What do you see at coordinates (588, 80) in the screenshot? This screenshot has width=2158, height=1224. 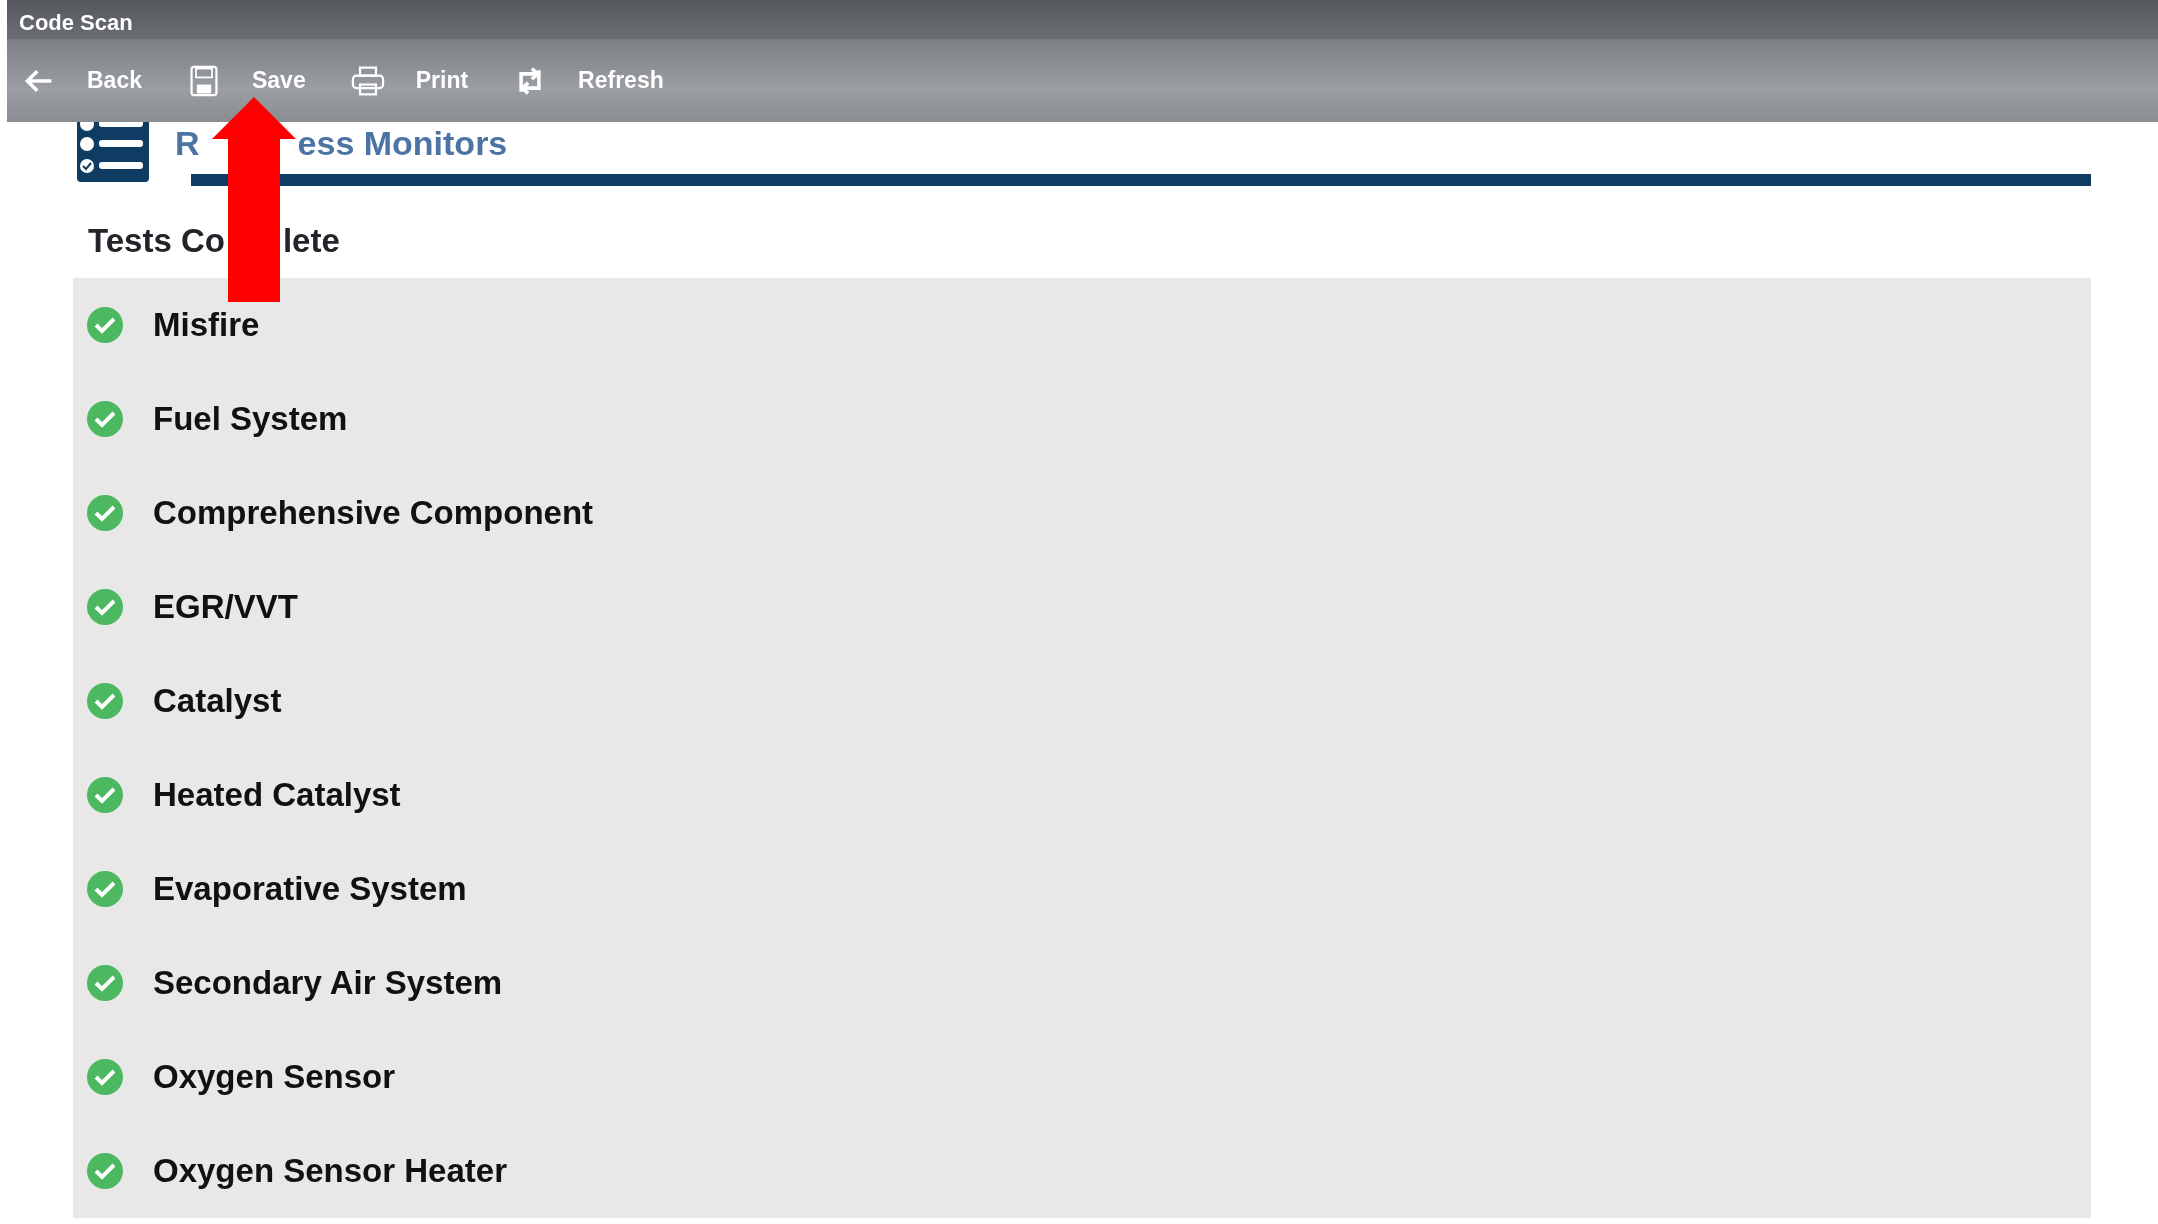 I see `toolbar-button: Refresh` at bounding box center [588, 80].